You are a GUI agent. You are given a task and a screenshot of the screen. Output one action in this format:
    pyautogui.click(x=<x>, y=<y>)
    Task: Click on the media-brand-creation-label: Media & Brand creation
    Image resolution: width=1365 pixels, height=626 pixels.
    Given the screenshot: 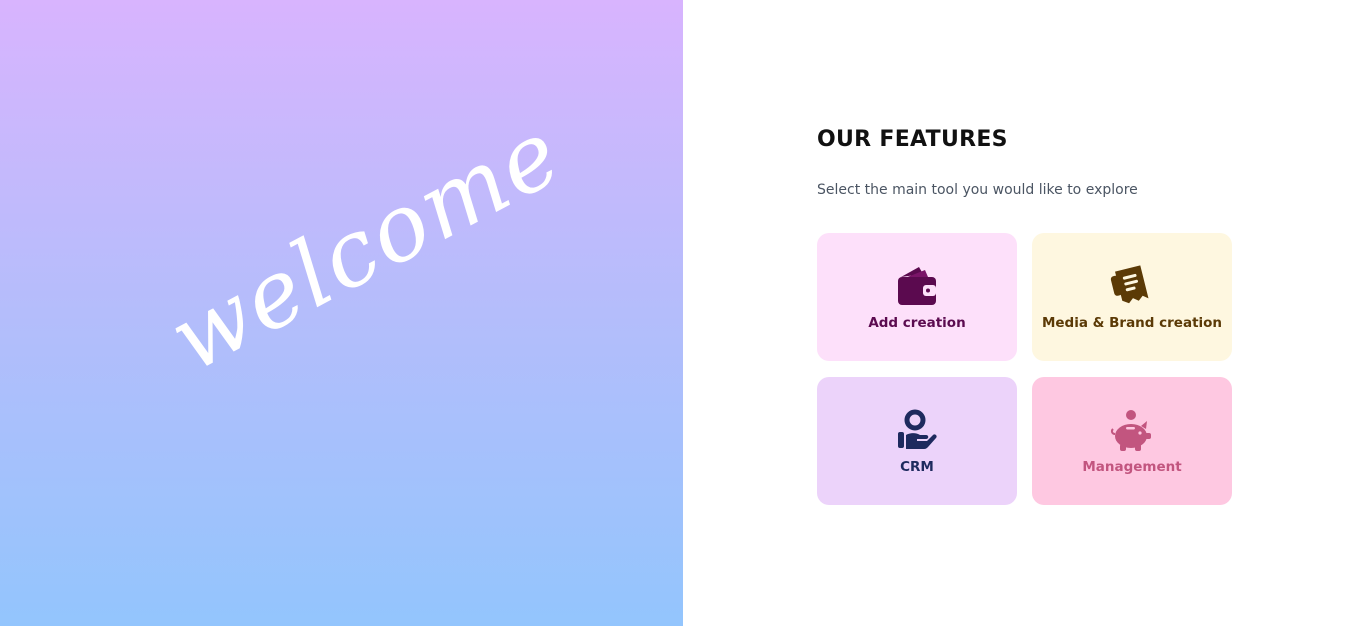 What is the action you would take?
    pyautogui.click(x=1132, y=323)
    